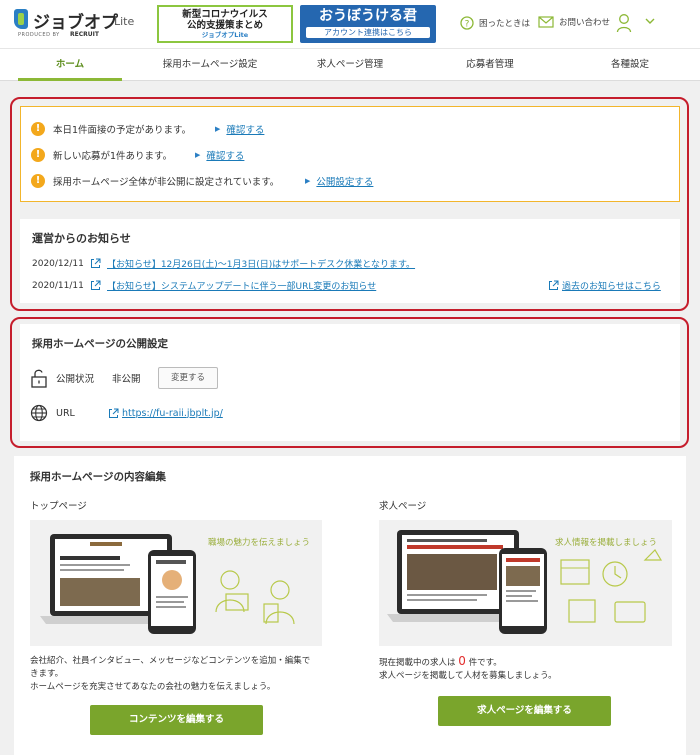 This screenshot has height=755, width=700. What do you see at coordinates (81, 238) in the screenshot?
I see `news-title: 運営からのお知らせ` at bounding box center [81, 238].